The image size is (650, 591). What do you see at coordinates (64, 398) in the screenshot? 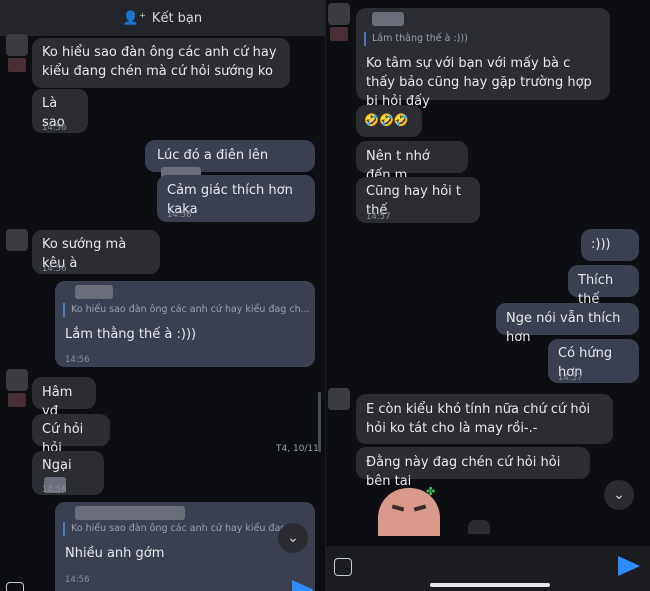
I see `message-bubble: Hâm vđ` at bounding box center [64, 398].